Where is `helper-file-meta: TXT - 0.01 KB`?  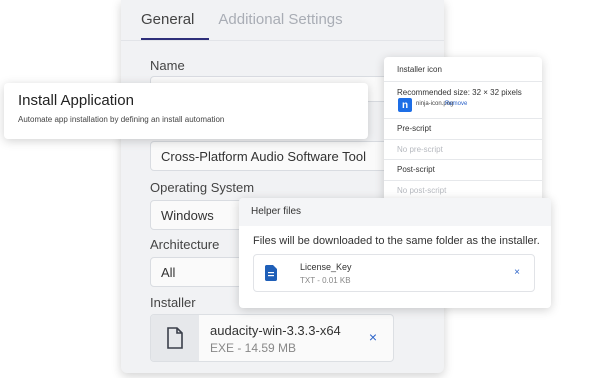
helper-file-meta: TXT - 0.01 KB is located at coordinates (325, 280).